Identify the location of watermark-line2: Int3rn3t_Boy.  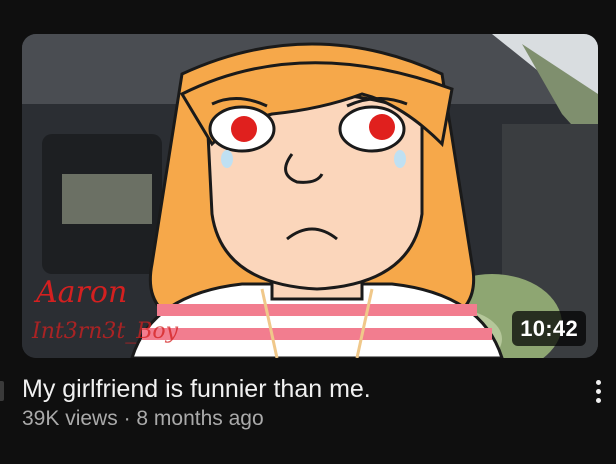
(105, 331).